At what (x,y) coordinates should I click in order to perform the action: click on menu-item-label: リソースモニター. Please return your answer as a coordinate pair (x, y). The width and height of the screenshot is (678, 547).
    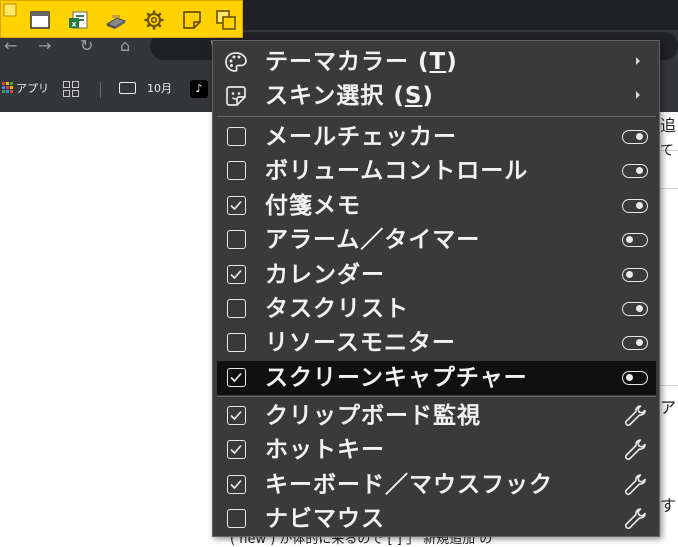
    Looking at the image, I should click on (360, 343).